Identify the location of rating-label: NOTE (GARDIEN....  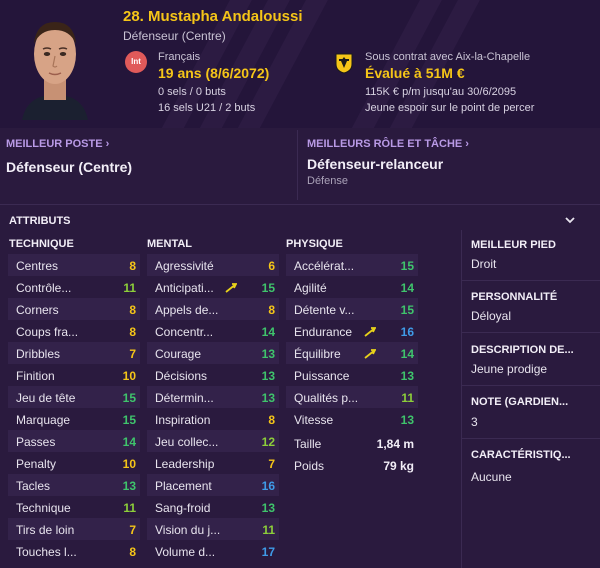
(520, 402).